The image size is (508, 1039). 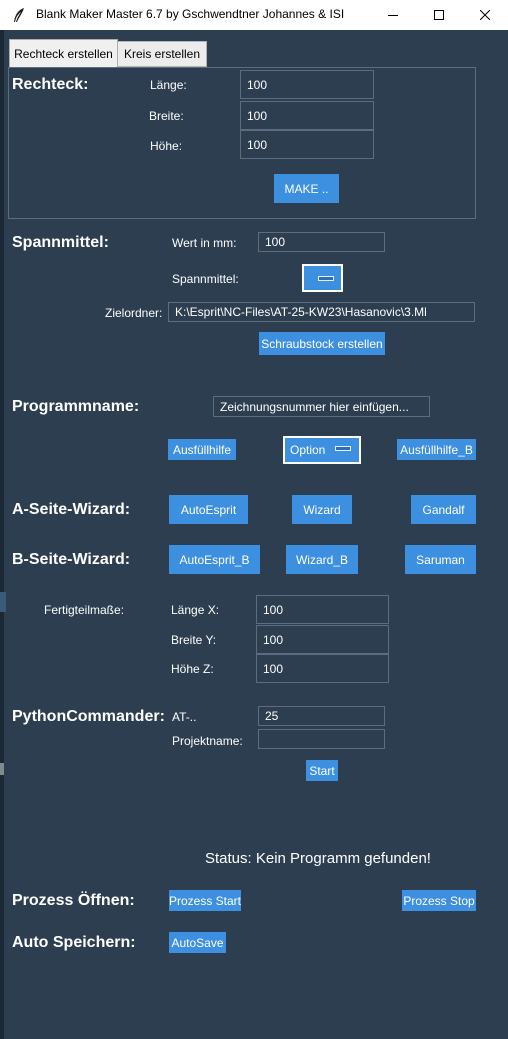 What do you see at coordinates (50, 84) in the screenshot?
I see `rechteck-heading: Rechteck:` at bounding box center [50, 84].